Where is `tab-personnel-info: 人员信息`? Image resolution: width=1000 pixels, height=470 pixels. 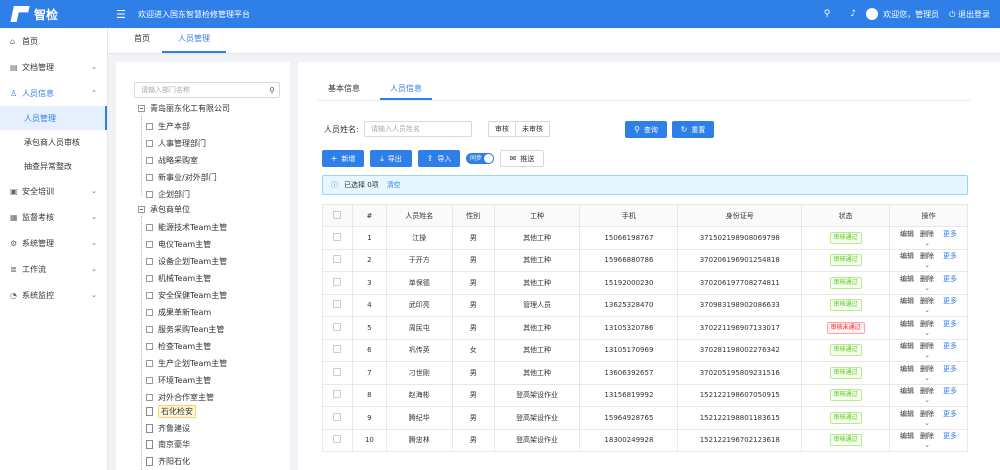 tab-personnel-info: 人员信息 is located at coordinates (406, 90).